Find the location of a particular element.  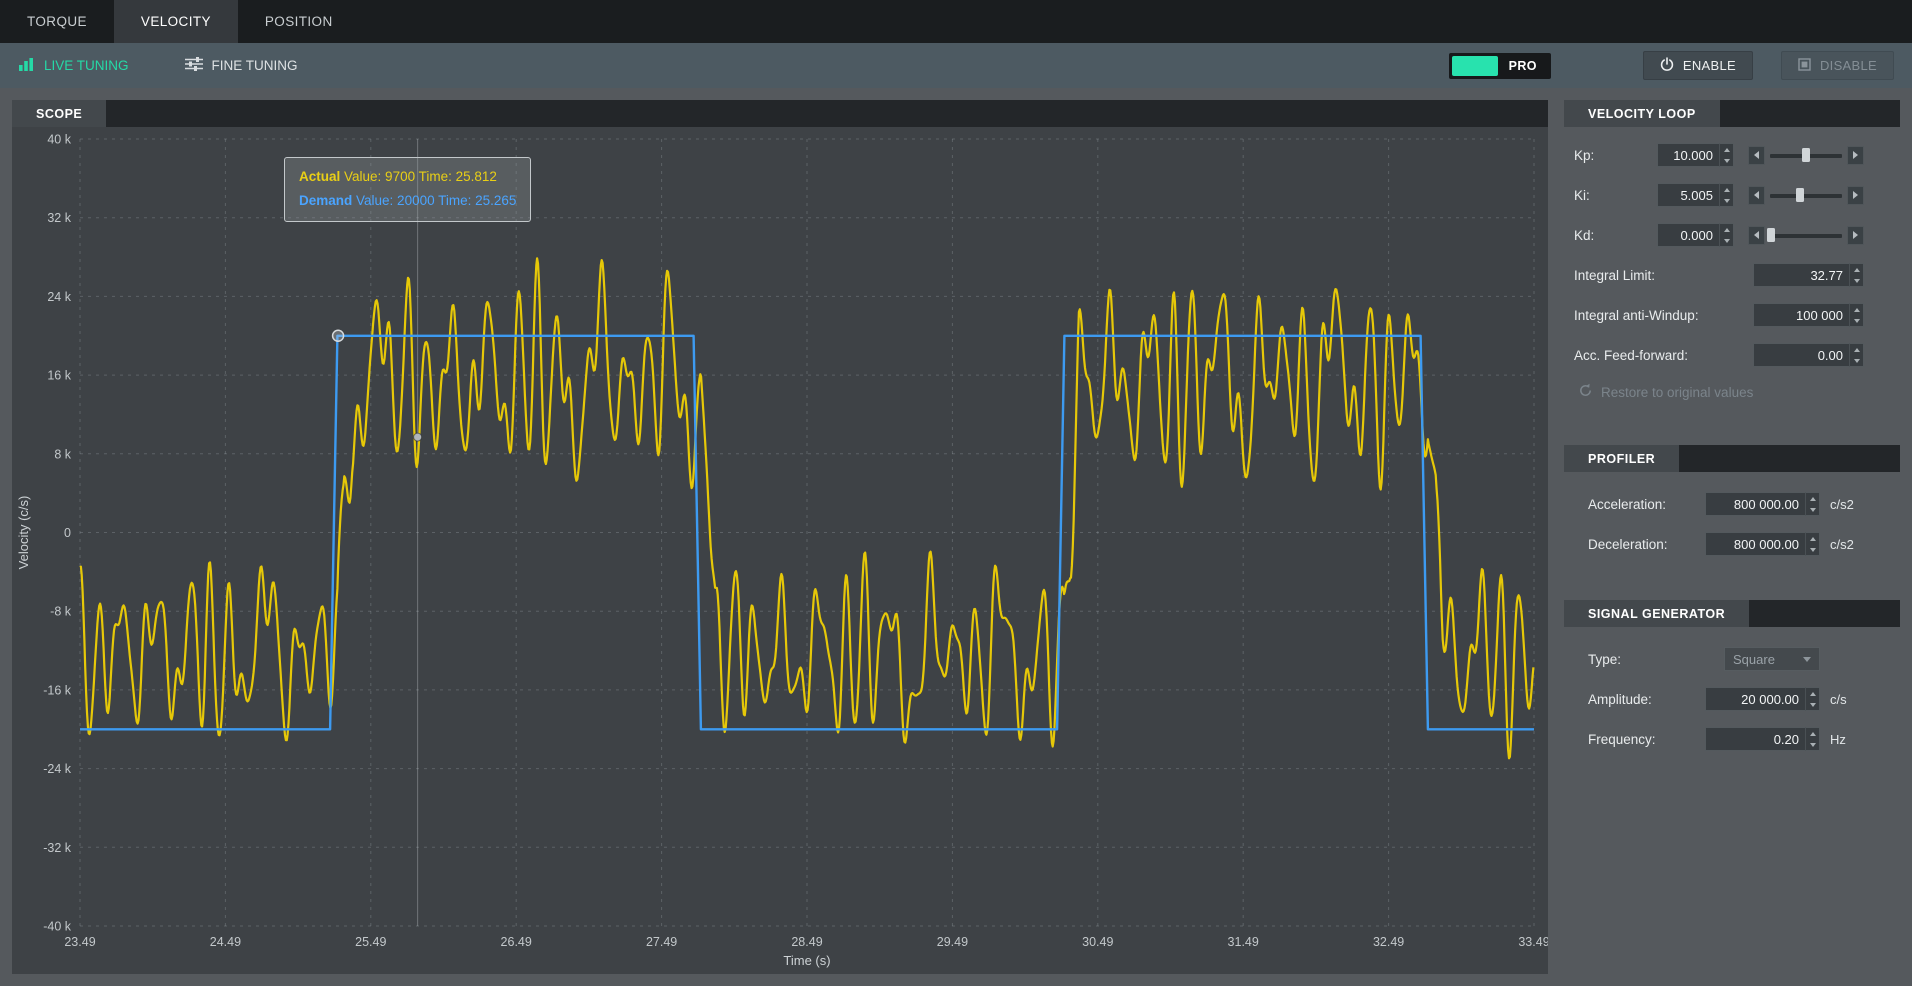

acc-feedforward-spinner is located at coordinates (1856, 355).